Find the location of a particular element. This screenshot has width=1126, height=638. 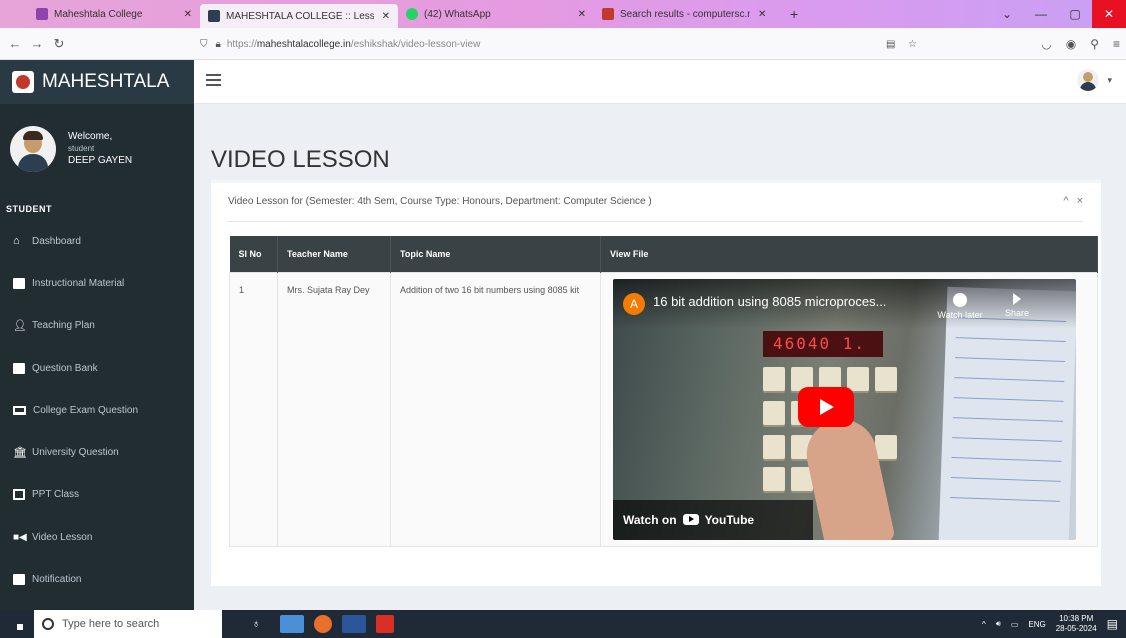

main-header: ▾ is located at coordinates (660, 82).